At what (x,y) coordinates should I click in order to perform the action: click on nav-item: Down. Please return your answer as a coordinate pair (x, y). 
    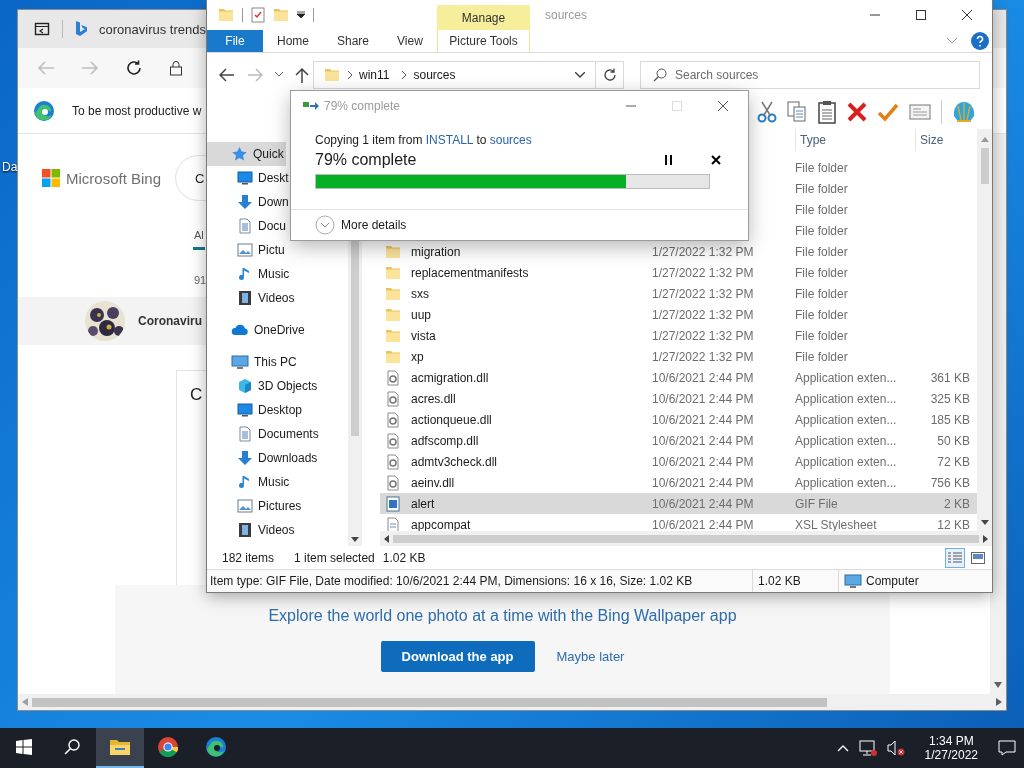
    Looking at the image, I should click on (249, 202).